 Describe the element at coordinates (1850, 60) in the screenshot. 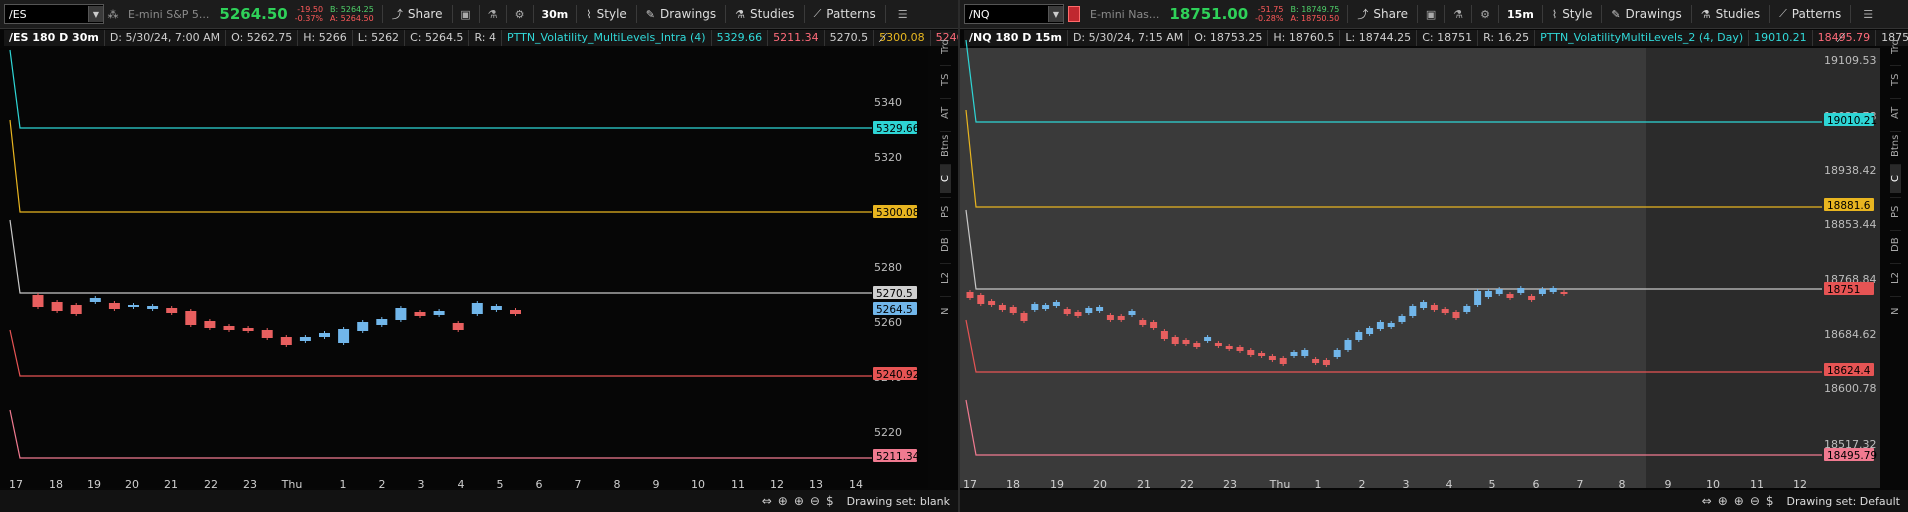

I see `axis-tick-label: 19109.53` at that location.